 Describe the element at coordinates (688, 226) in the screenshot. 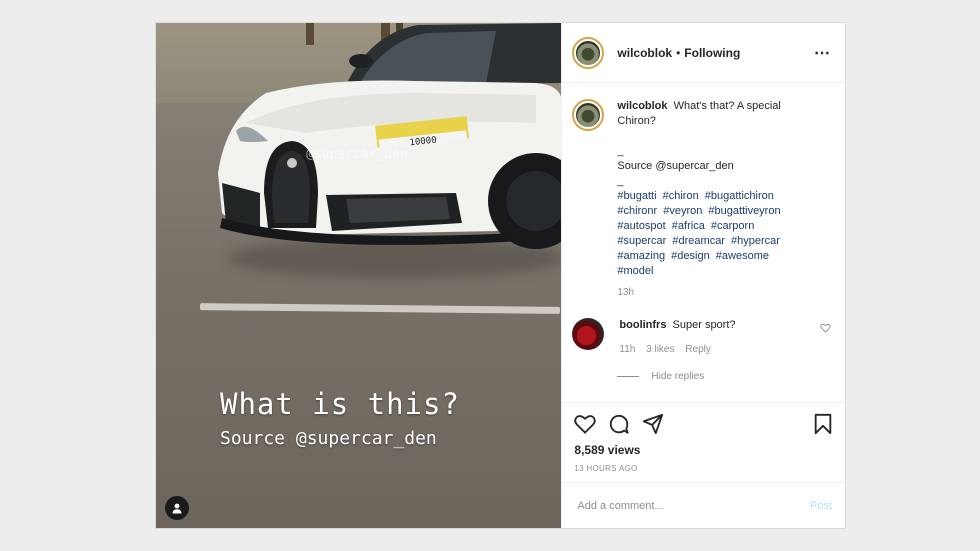

I see `hashtag-link: #africa` at that location.